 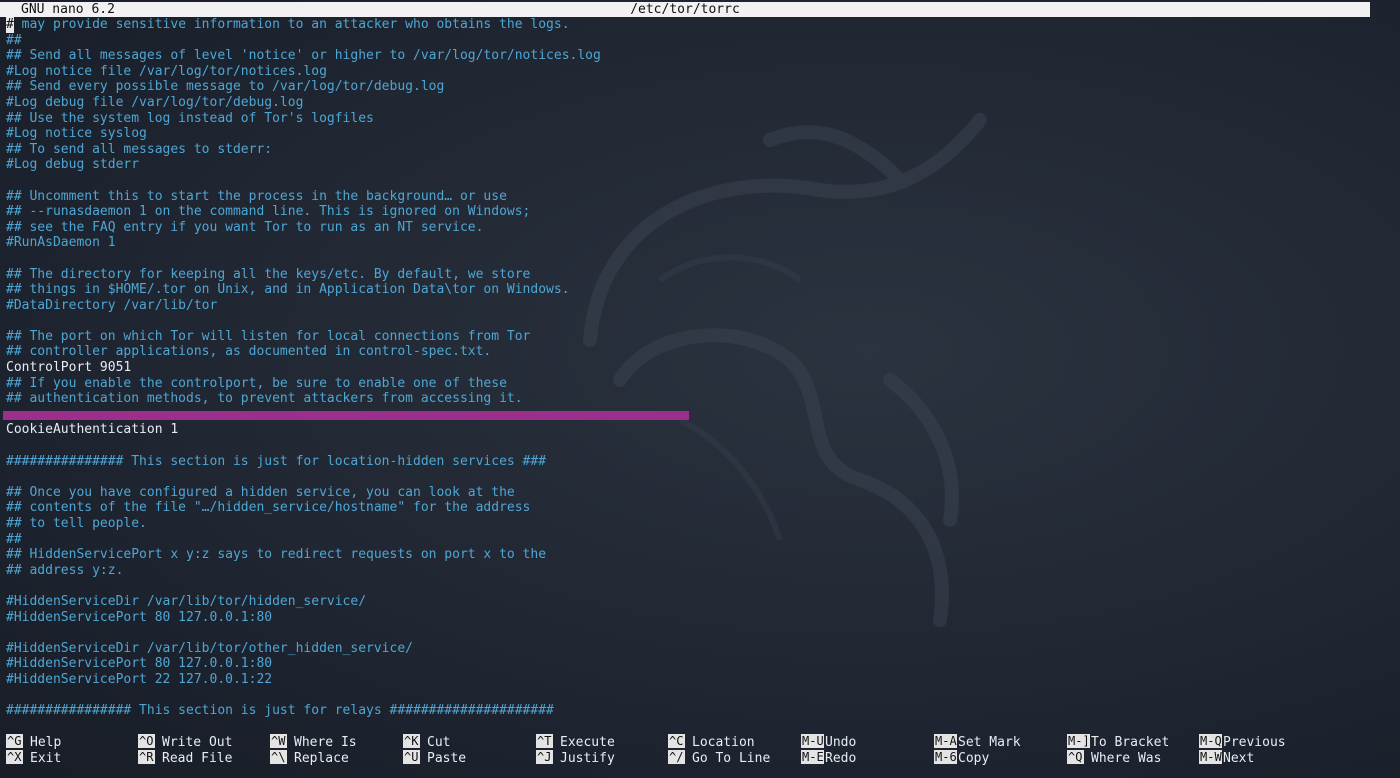 What do you see at coordinates (696, 243) in the screenshot?
I see `editor-line: #RunAsDaemon 1` at bounding box center [696, 243].